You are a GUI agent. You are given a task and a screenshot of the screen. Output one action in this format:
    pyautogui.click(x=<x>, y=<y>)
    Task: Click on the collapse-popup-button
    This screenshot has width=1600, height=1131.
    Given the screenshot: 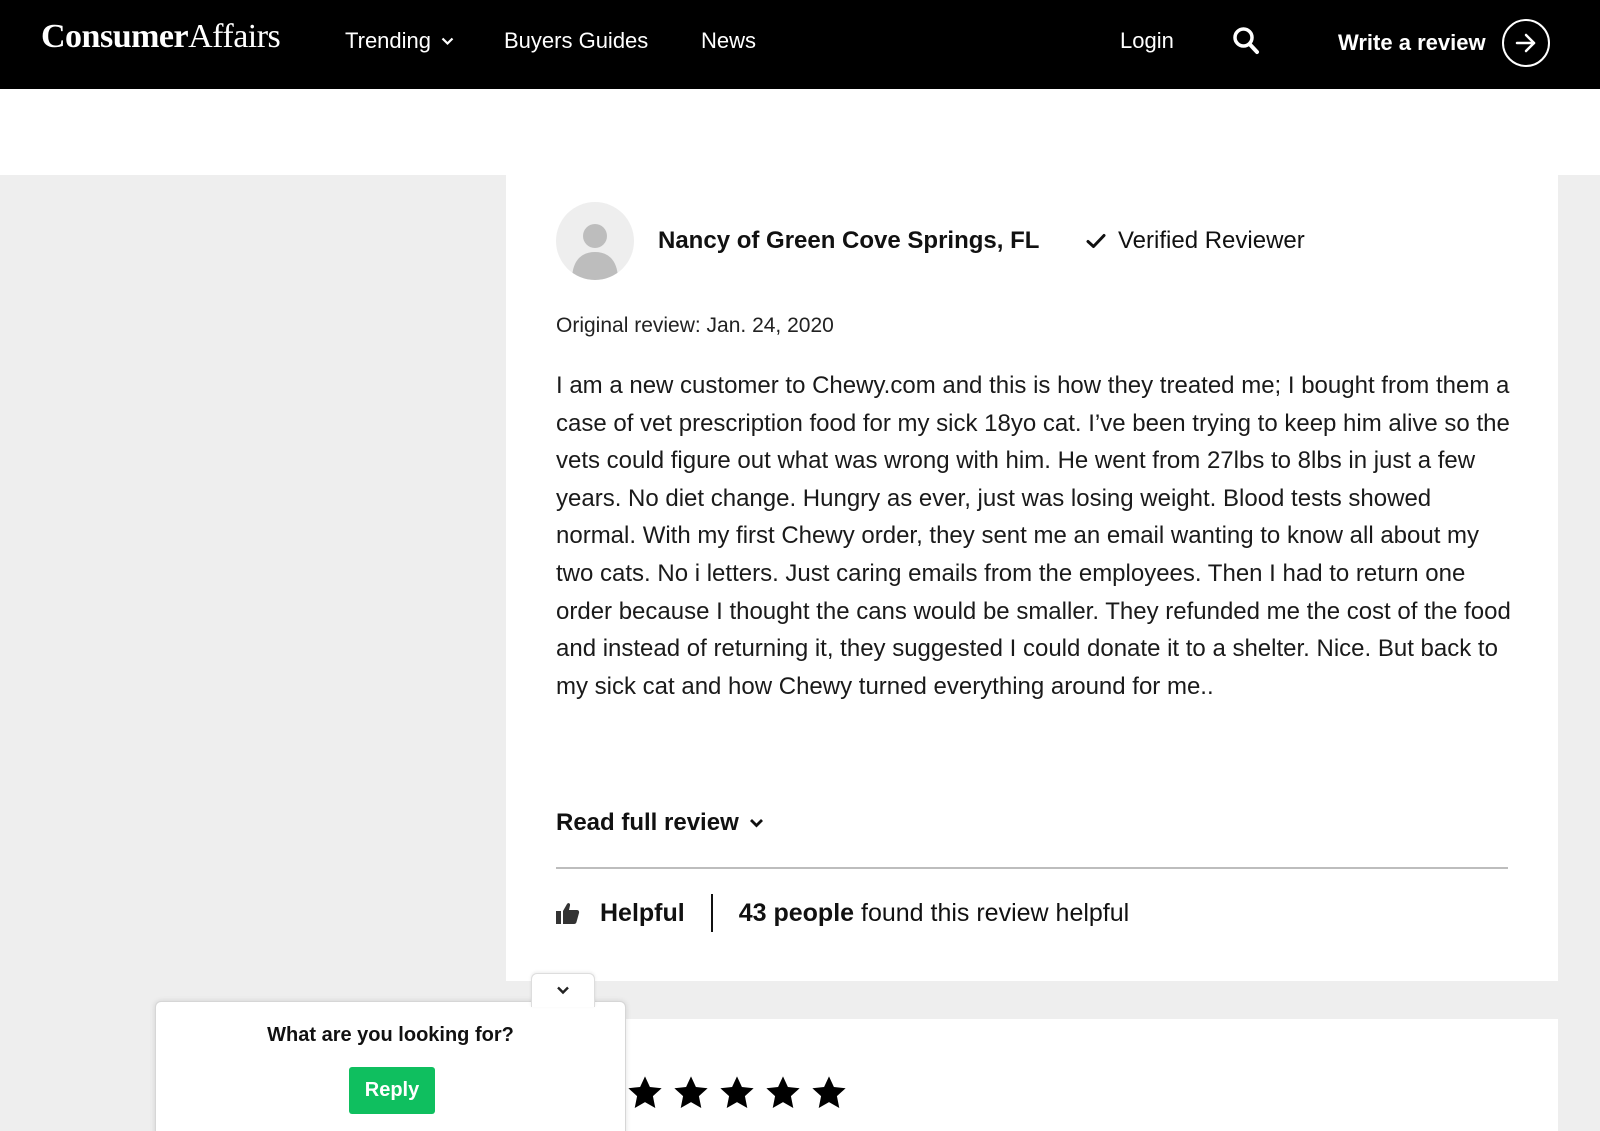 What is the action you would take?
    pyautogui.click(x=563, y=990)
    